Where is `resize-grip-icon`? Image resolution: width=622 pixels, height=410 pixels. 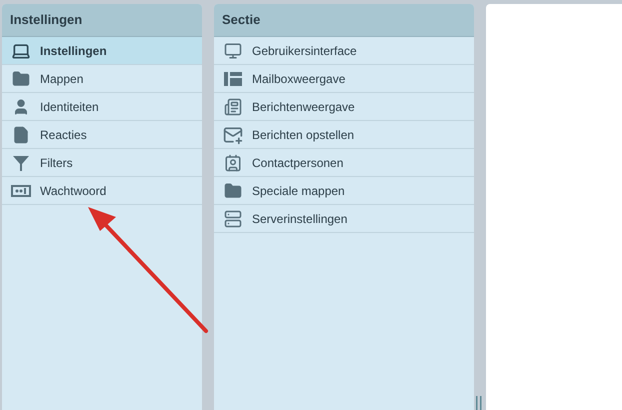
resize-grip-icon is located at coordinates (479, 403).